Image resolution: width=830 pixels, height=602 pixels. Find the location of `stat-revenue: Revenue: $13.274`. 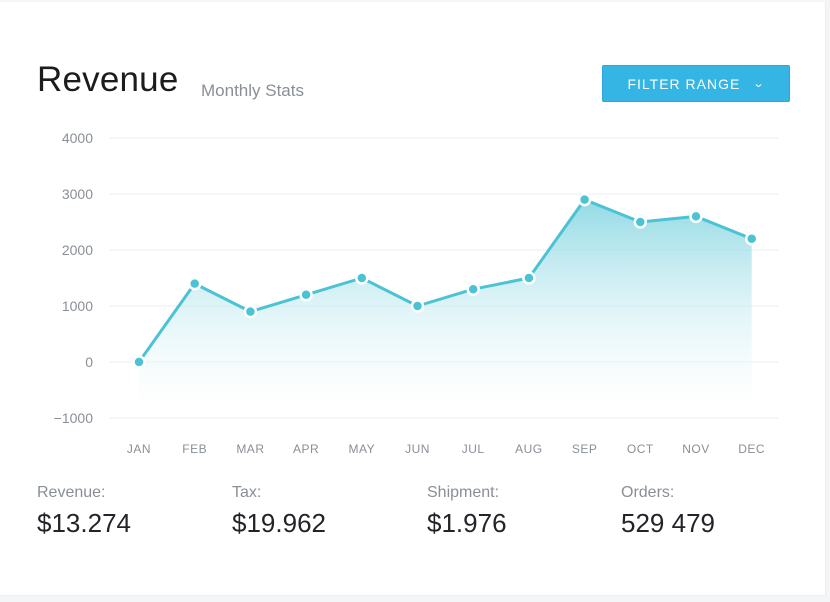

stat-revenue: Revenue: $13.274 is located at coordinates (84, 511).